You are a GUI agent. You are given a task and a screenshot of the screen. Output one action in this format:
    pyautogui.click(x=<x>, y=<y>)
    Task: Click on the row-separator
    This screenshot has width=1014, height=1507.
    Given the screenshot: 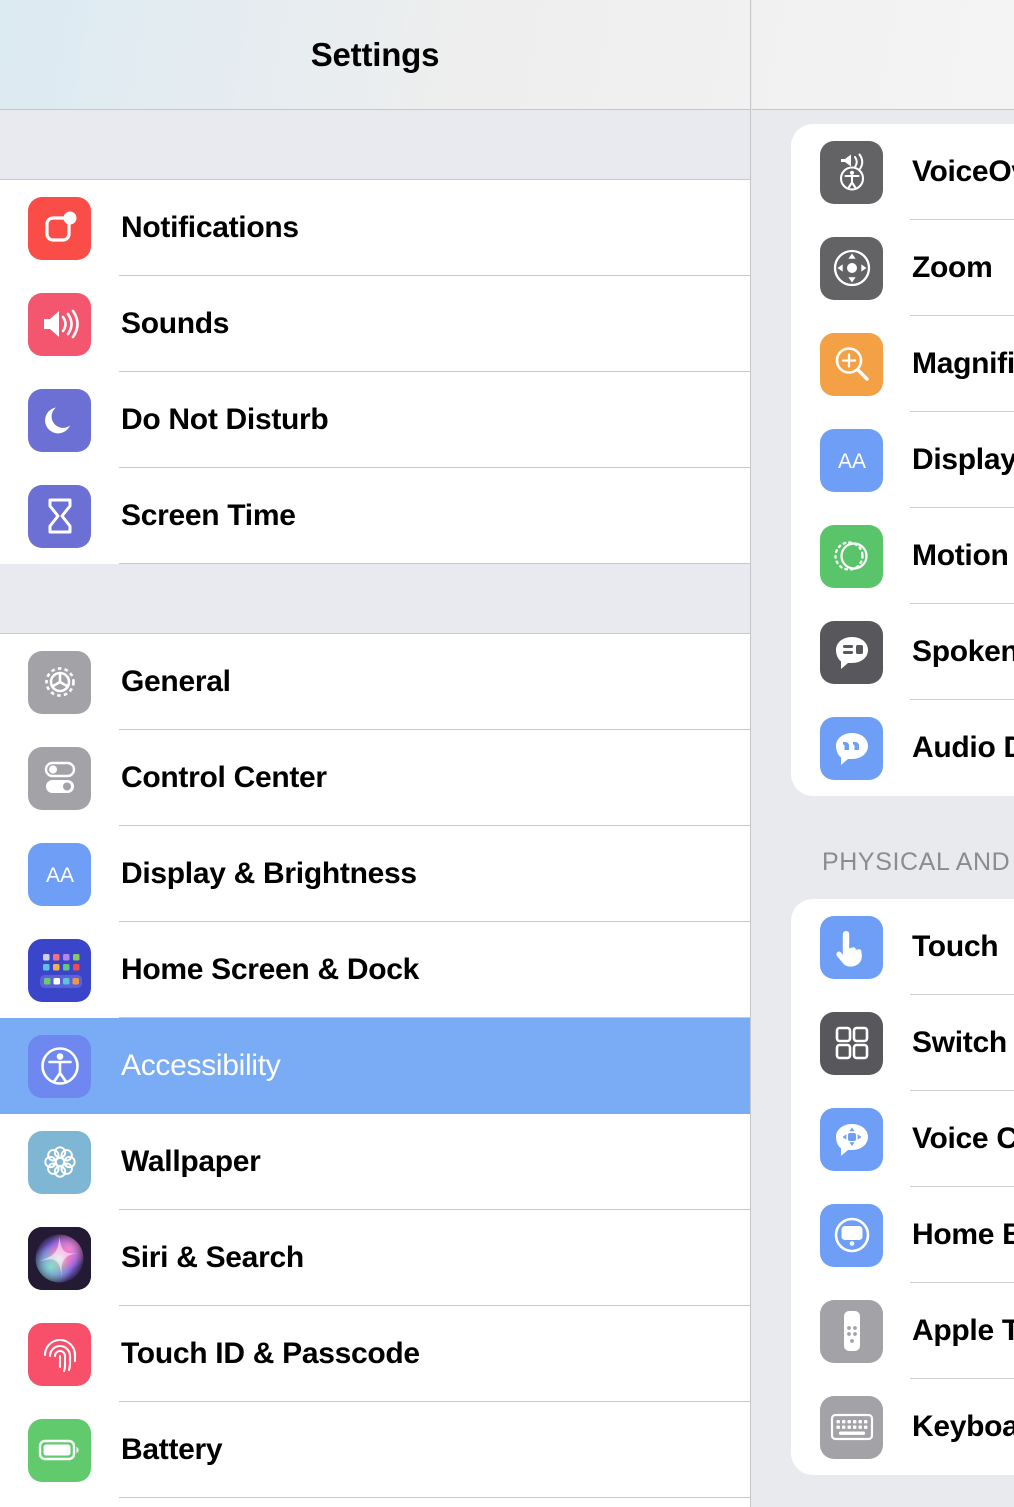 What is the action you would take?
    pyautogui.click(x=434, y=563)
    